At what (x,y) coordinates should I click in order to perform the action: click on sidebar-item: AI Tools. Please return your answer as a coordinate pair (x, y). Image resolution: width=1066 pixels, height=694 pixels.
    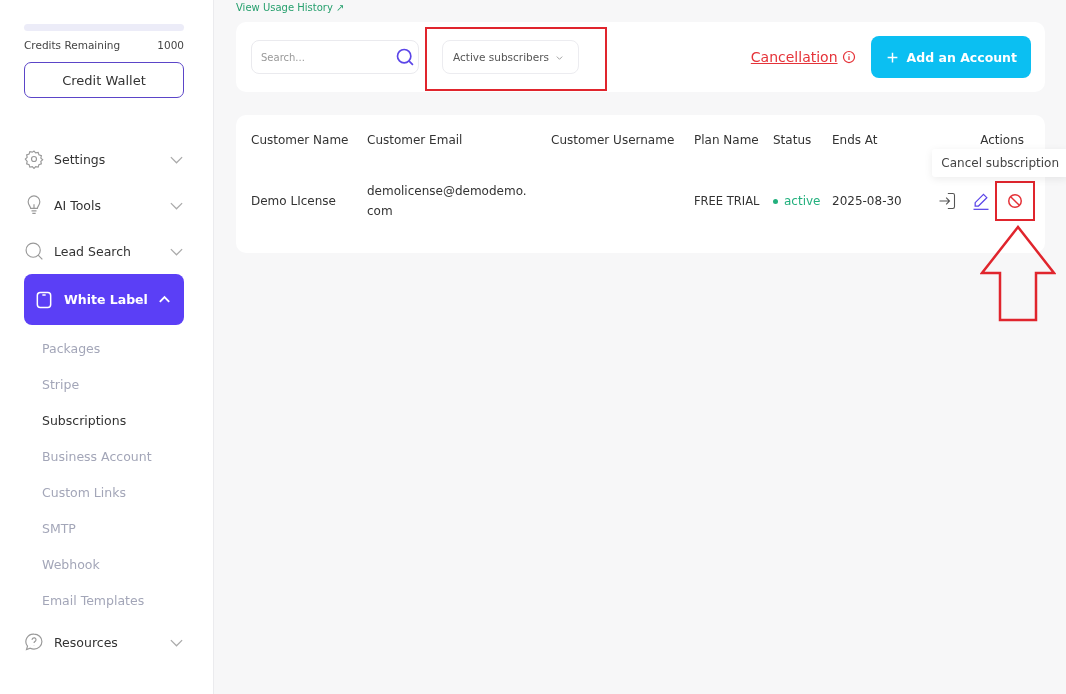
    Looking at the image, I should click on (104, 205).